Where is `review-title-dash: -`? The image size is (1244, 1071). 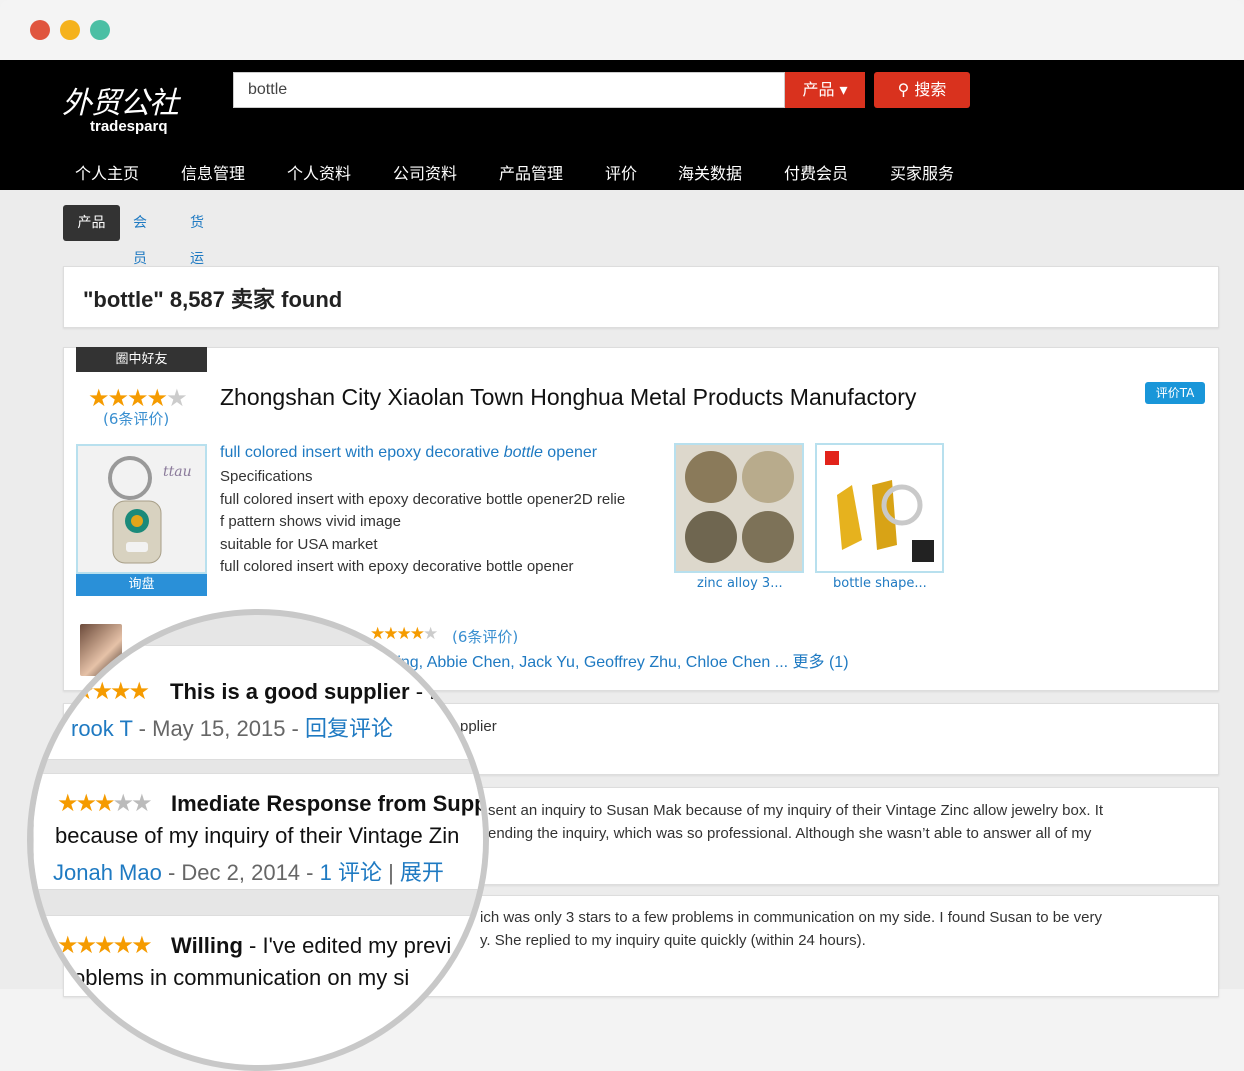 review-title-dash: - is located at coordinates (419, 691).